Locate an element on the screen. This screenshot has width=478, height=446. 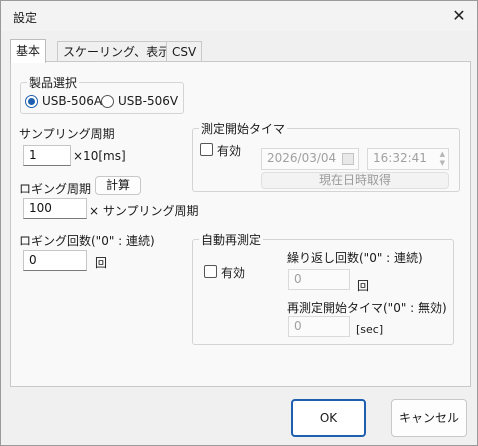
product-group-label: 製品選択 is located at coordinates (53, 82).